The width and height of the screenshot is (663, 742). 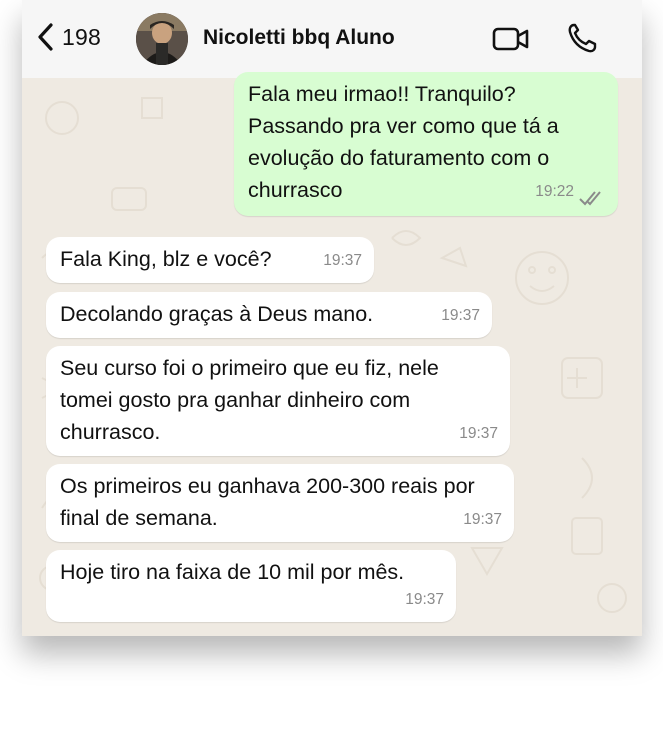 What do you see at coordinates (45, 37) in the screenshot?
I see `chevron-left-icon` at bounding box center [45, 37].